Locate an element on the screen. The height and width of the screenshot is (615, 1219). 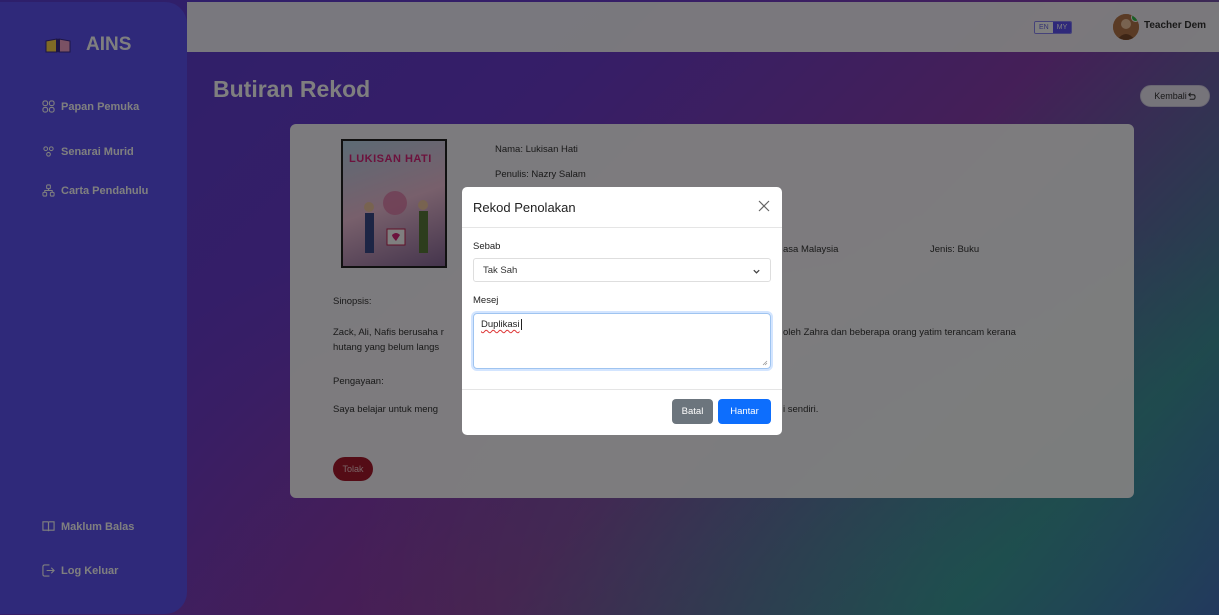
reason-label: Sebab is located at coordinates (487, 246).